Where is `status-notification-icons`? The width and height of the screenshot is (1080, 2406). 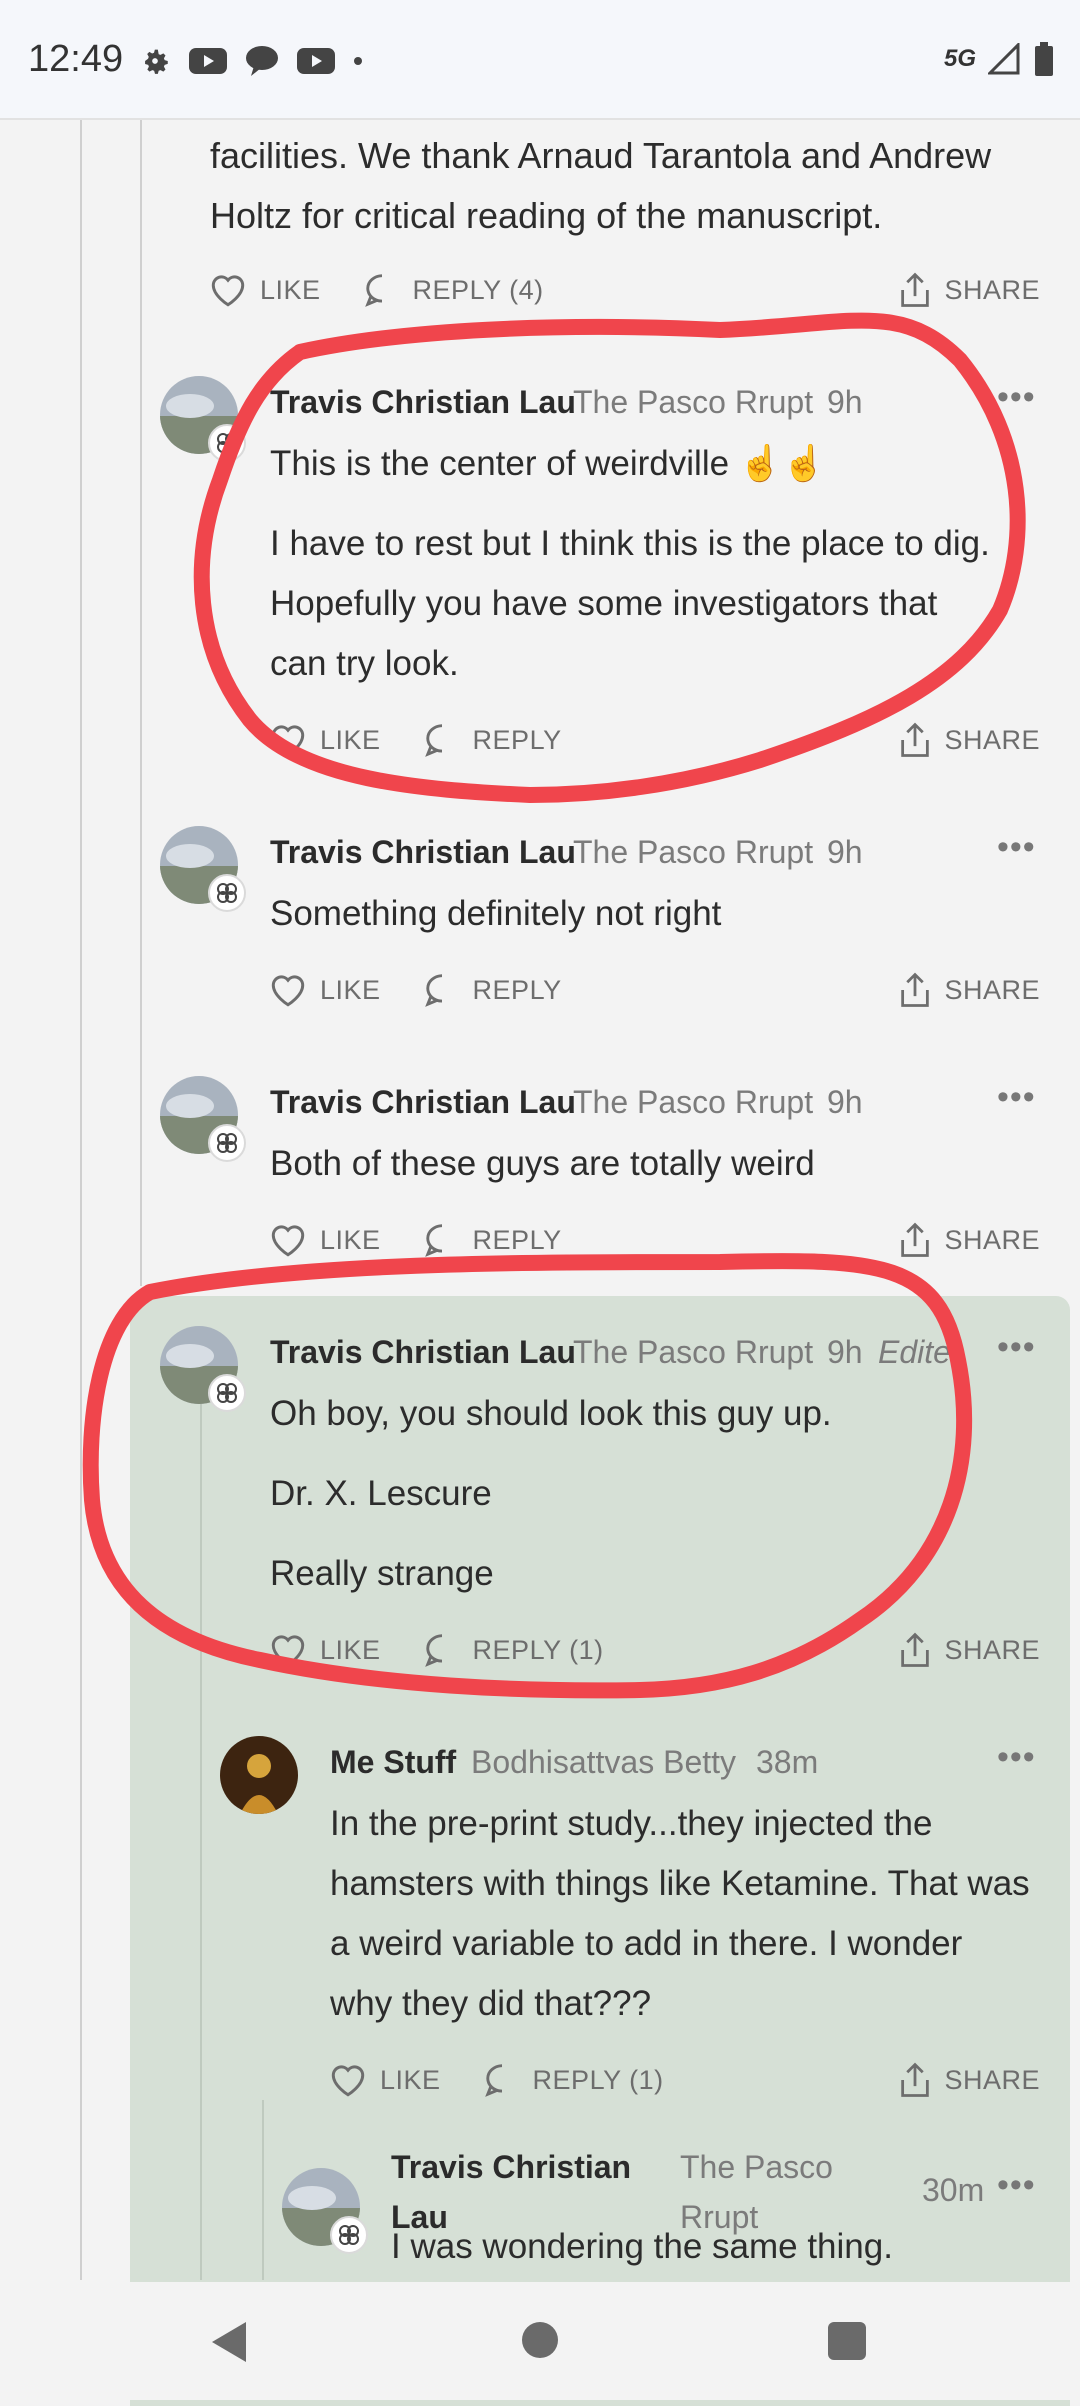
status-notification-icons is located at coordinates (251, 61).